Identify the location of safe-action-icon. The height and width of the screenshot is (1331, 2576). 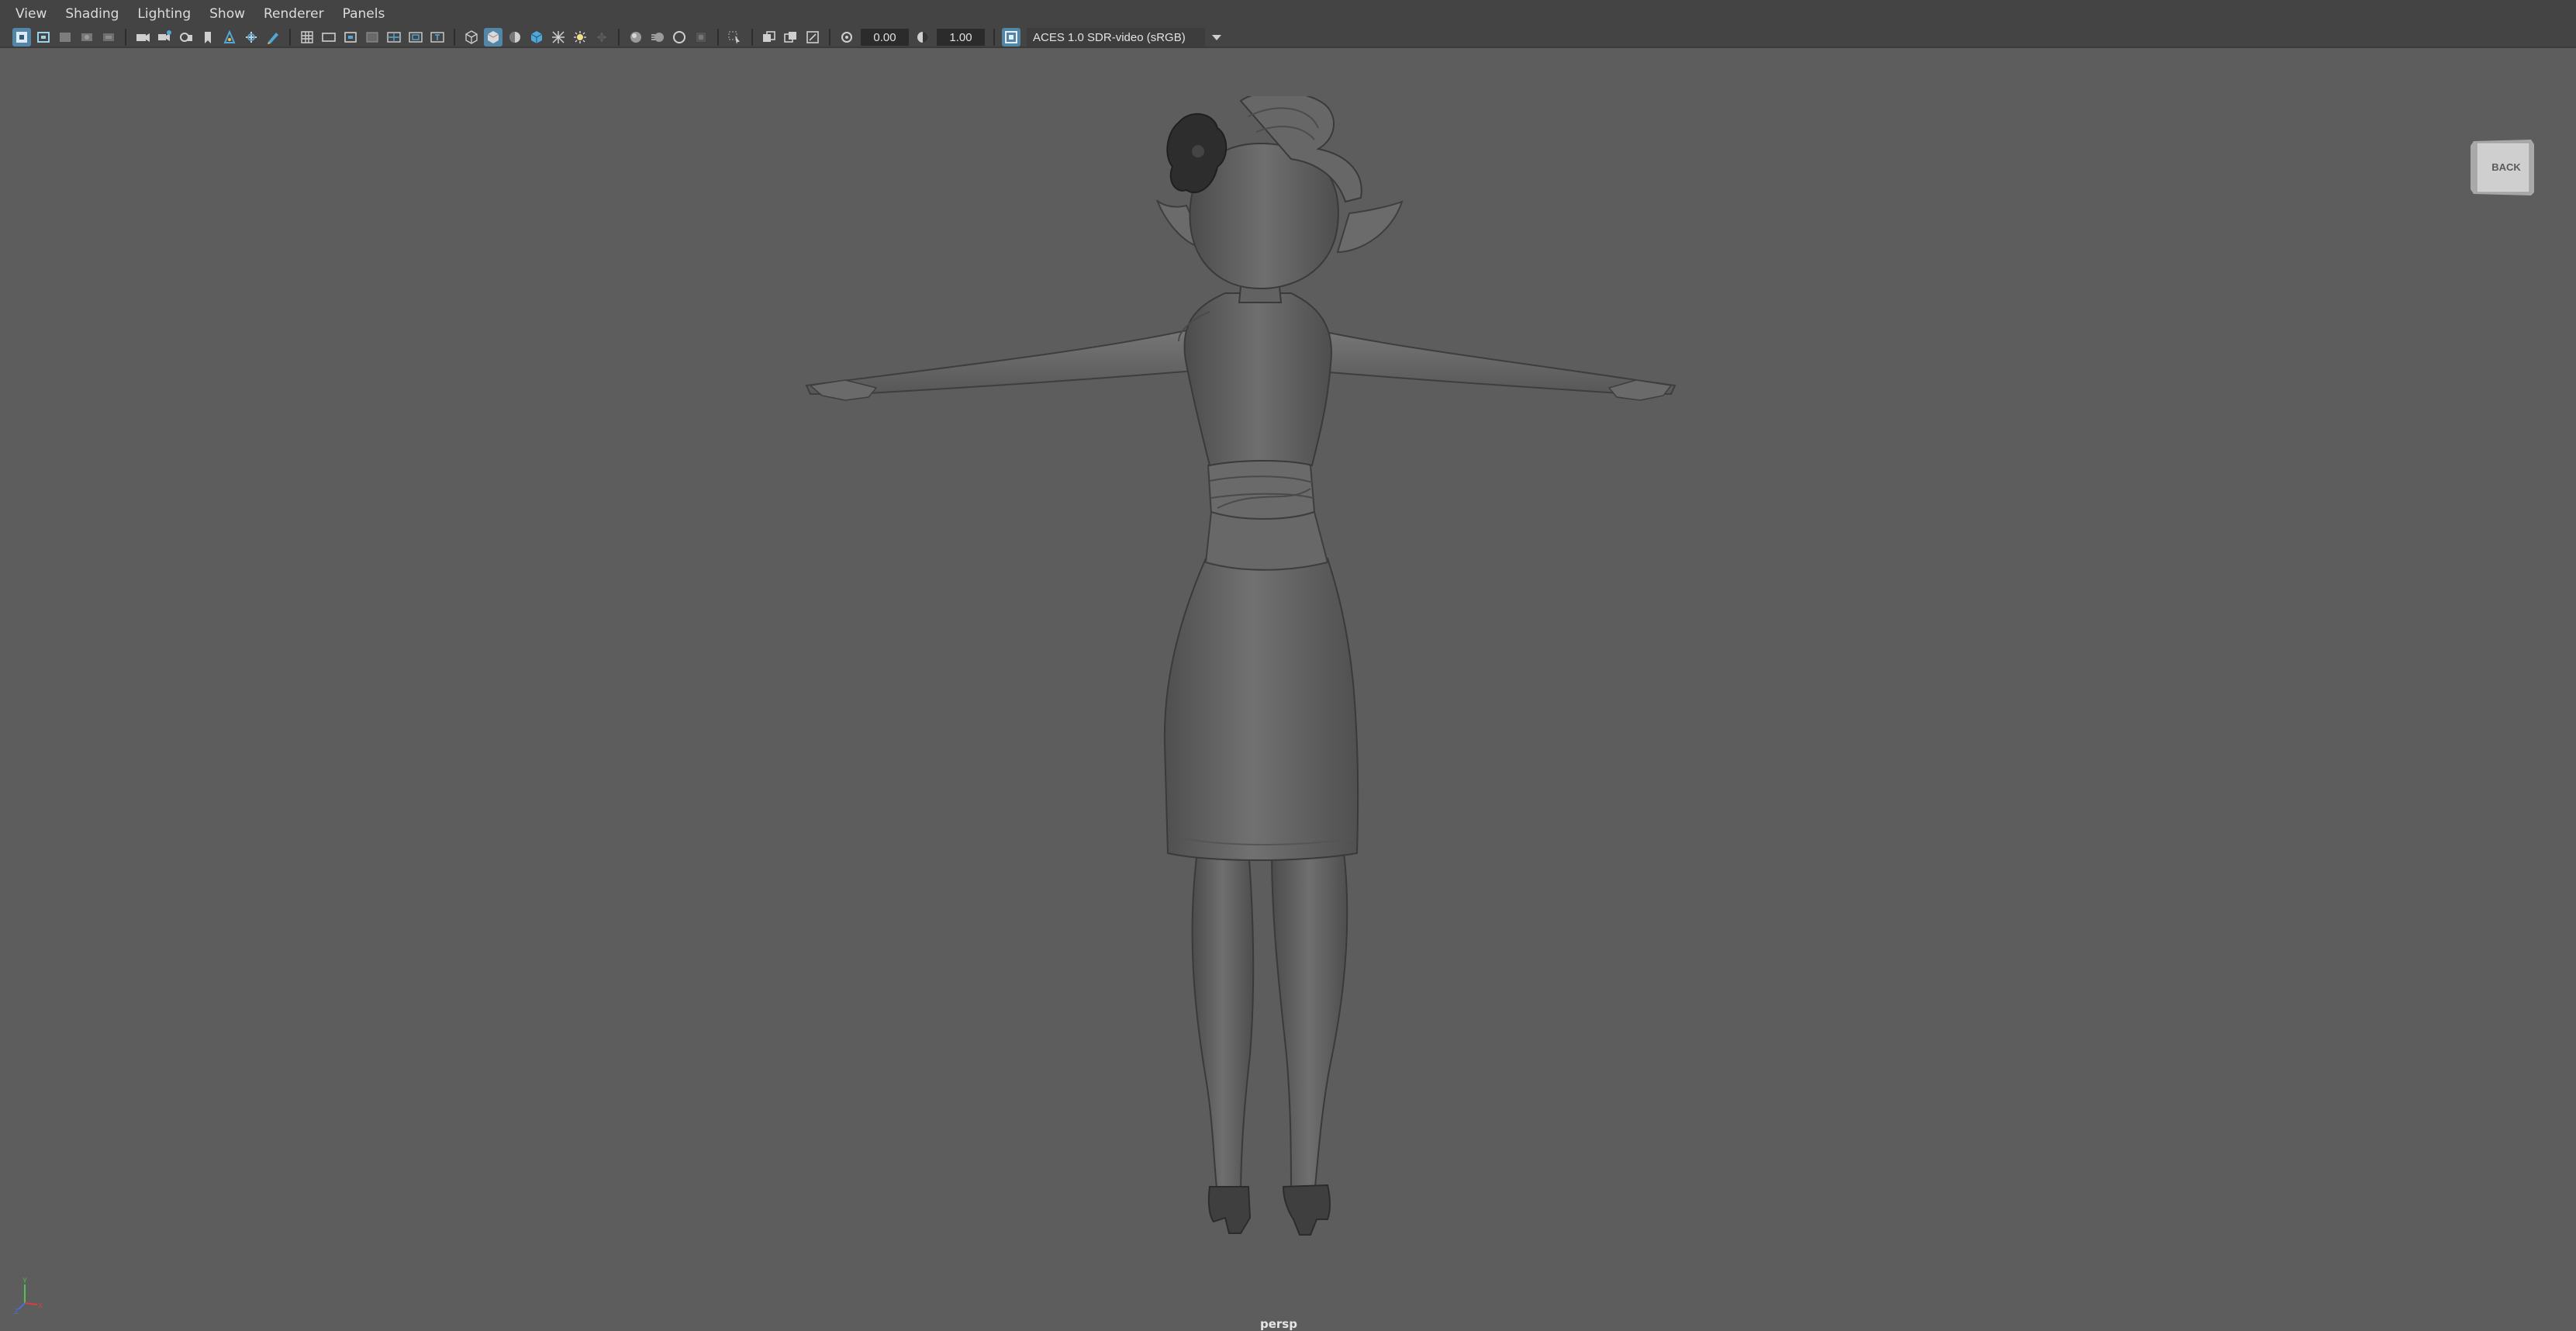
(415, 37).